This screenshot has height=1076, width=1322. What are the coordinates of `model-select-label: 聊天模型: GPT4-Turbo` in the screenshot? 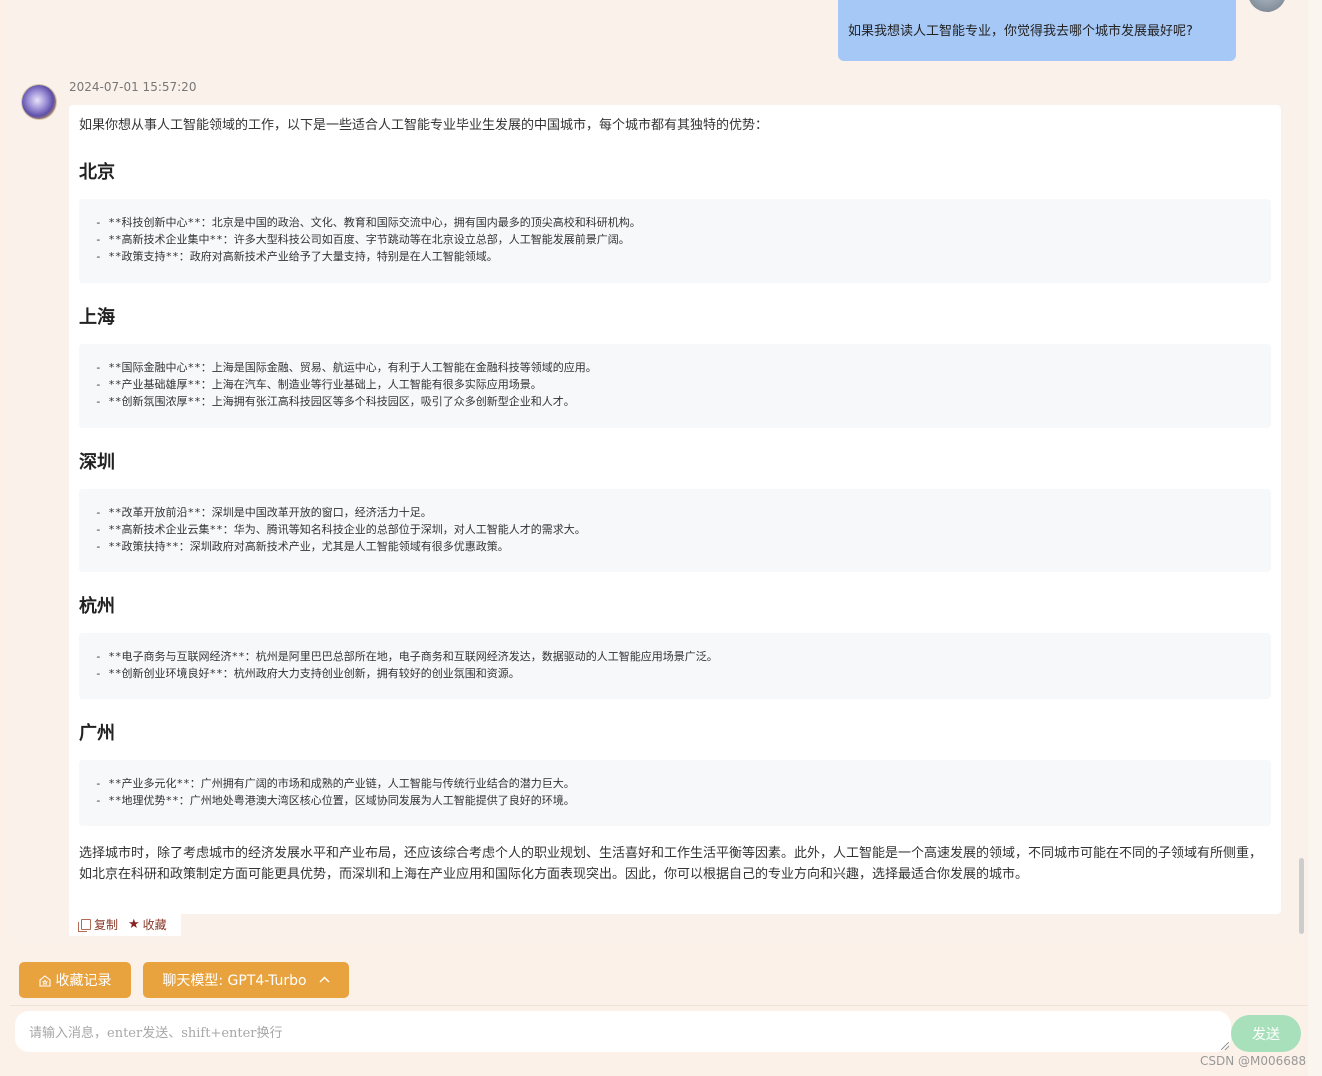 It's located at (234, 981).